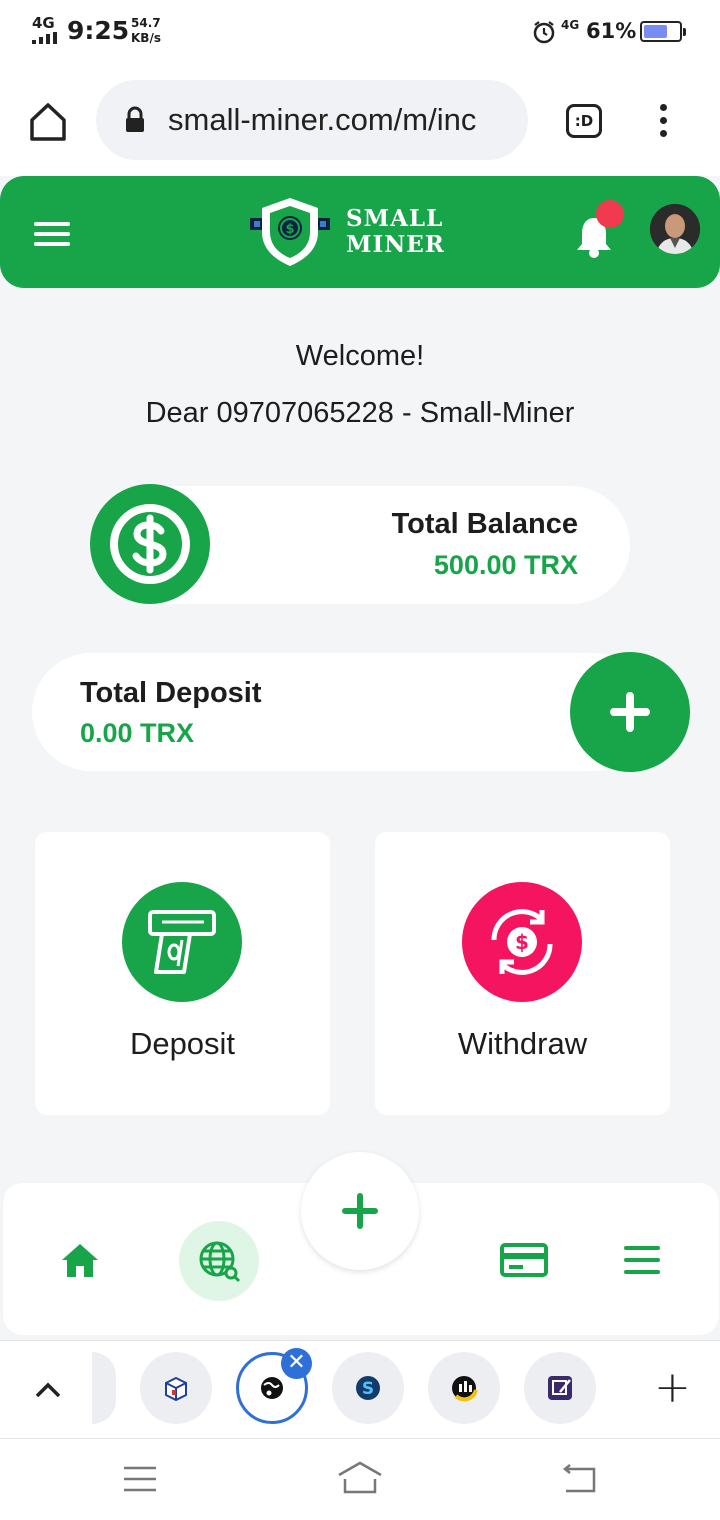 The image size is (720, 1520). What do you see at coordinates (395, 218) in the screenshot?
I see `logo-line-1: SMALL` at bounding box center [395, 218].